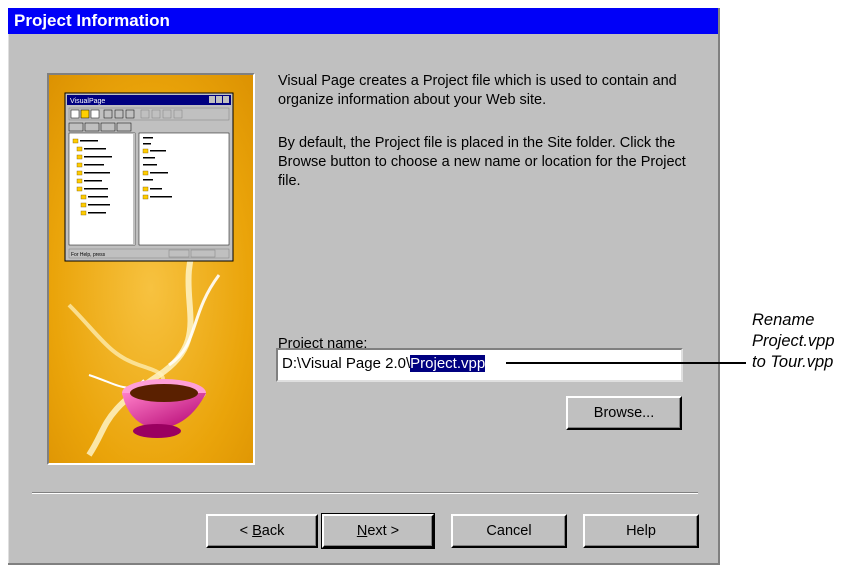  Describe the element at coordinates (365, 493) in the screenshot. I see `button-separator` at that location.